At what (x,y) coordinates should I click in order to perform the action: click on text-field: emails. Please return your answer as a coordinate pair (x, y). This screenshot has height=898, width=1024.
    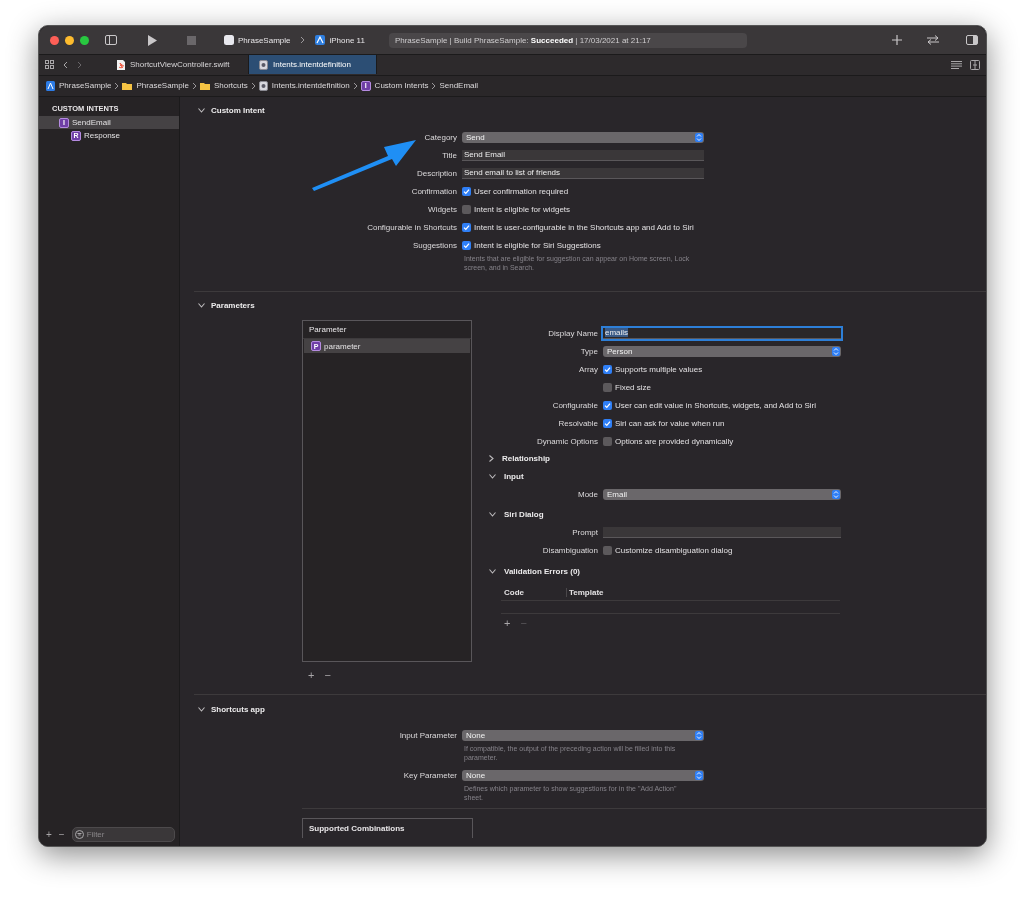
    Looking at the image, I should click on (722, 333).